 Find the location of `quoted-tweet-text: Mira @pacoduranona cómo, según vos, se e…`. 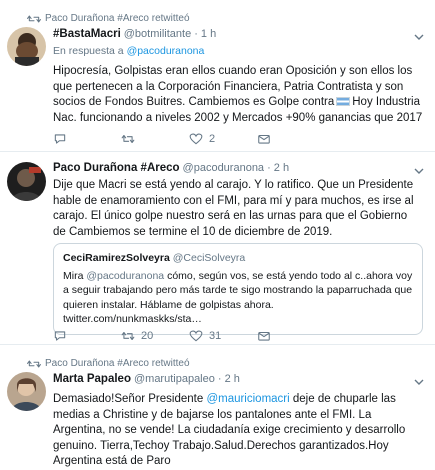

quoted-tweet-text: Mira @pacoduranona cómo, según vos, se e… is located at coordinates (238, 298).